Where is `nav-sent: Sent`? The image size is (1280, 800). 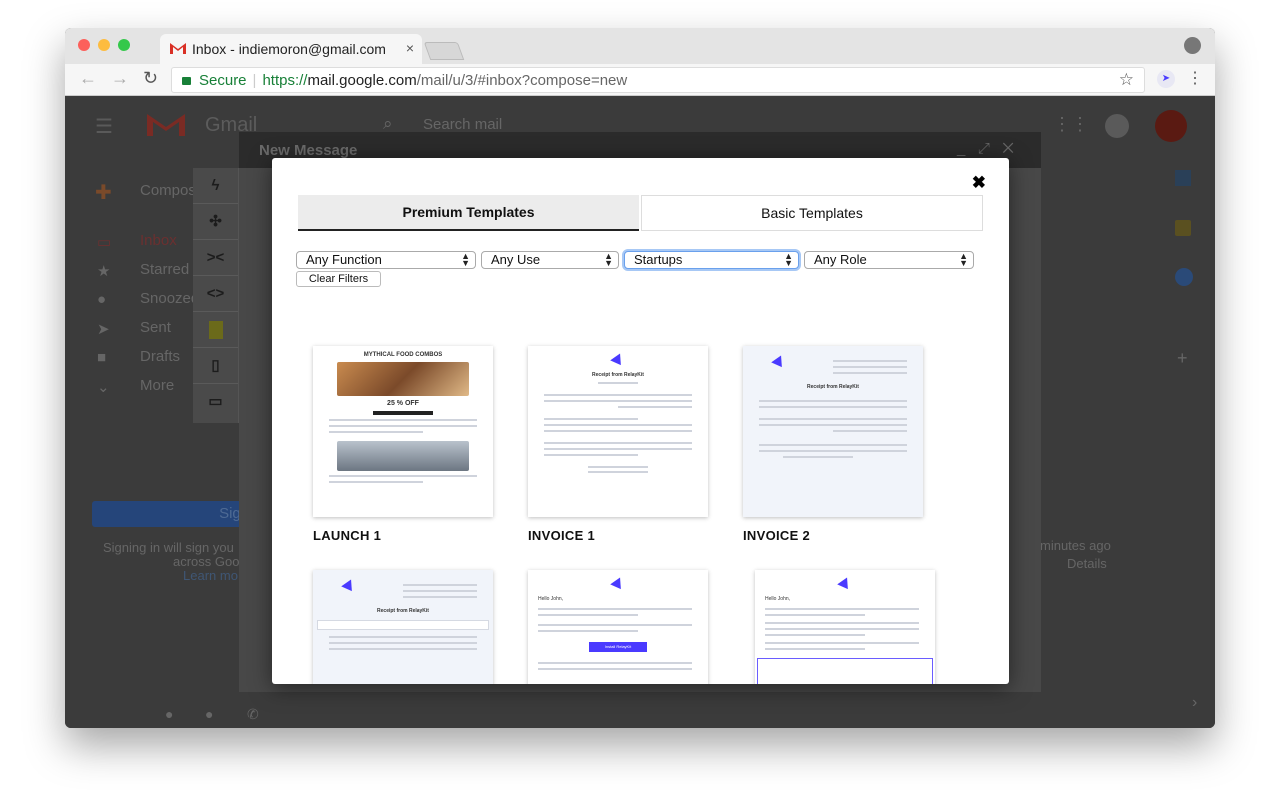
nav-sent: Sent is located at coordinates (155, 327).